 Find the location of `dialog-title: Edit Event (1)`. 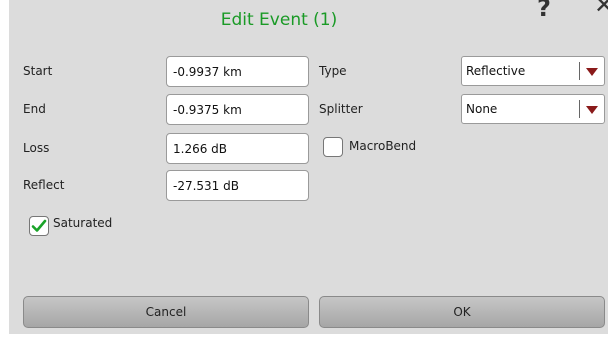

dialog-title: Edit Event (1) is located at coordinates (279, 20).